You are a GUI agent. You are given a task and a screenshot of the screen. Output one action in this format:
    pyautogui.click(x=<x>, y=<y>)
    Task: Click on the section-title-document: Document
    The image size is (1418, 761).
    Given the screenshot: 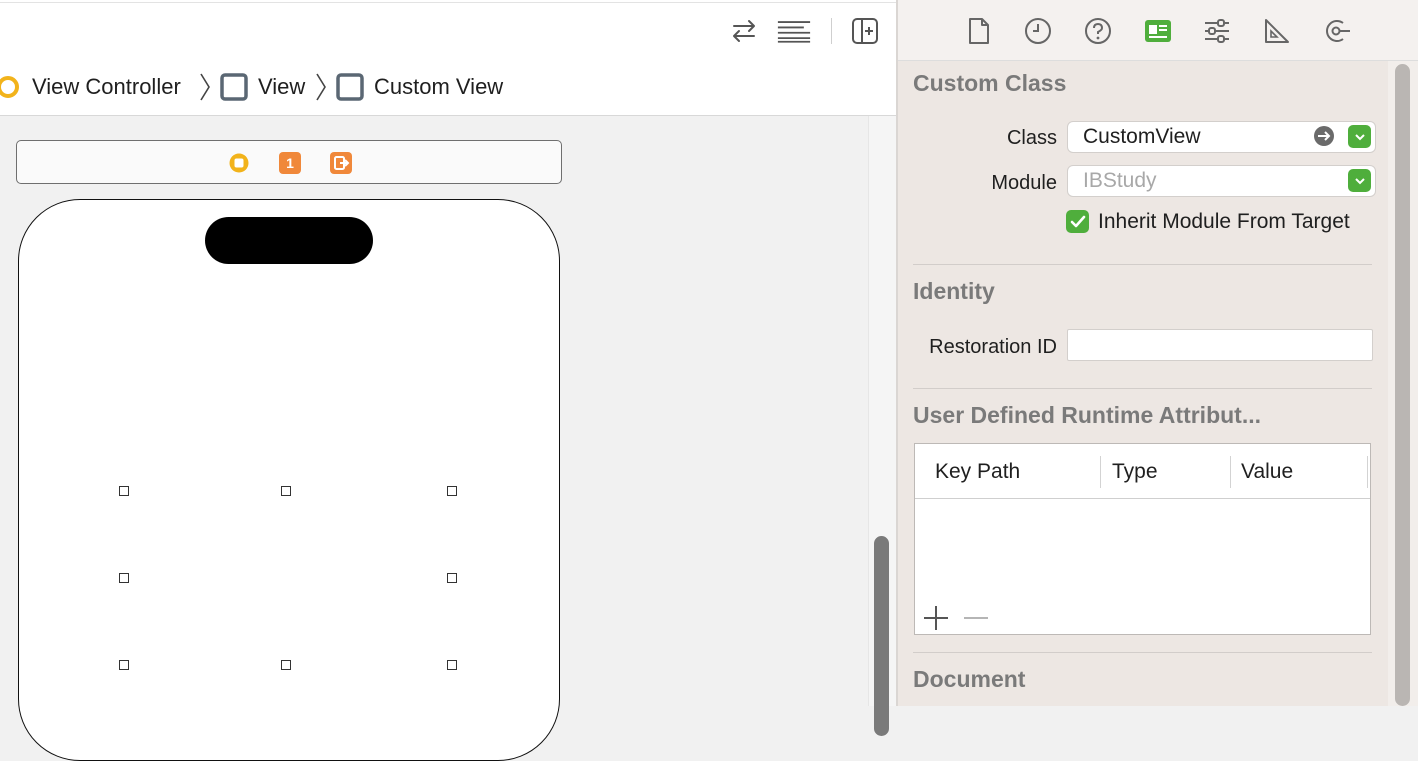 What is the action you would take?
    pyautogui.click(x=969, y=679)
    